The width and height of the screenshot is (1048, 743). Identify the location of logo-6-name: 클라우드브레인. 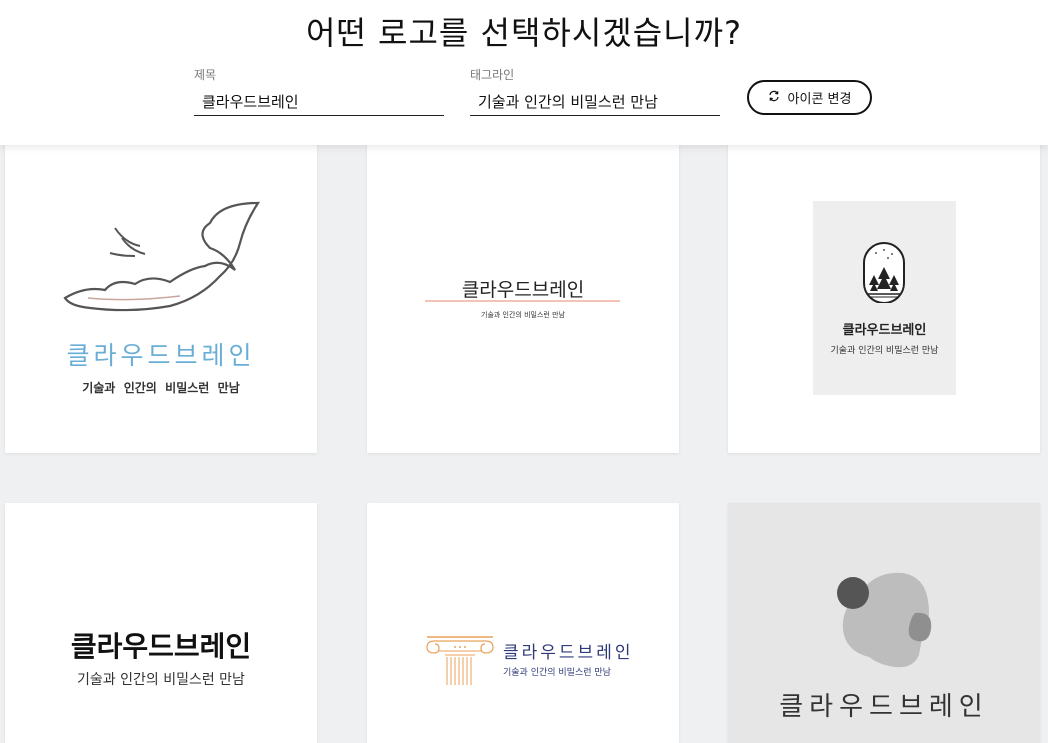
(884, 707).